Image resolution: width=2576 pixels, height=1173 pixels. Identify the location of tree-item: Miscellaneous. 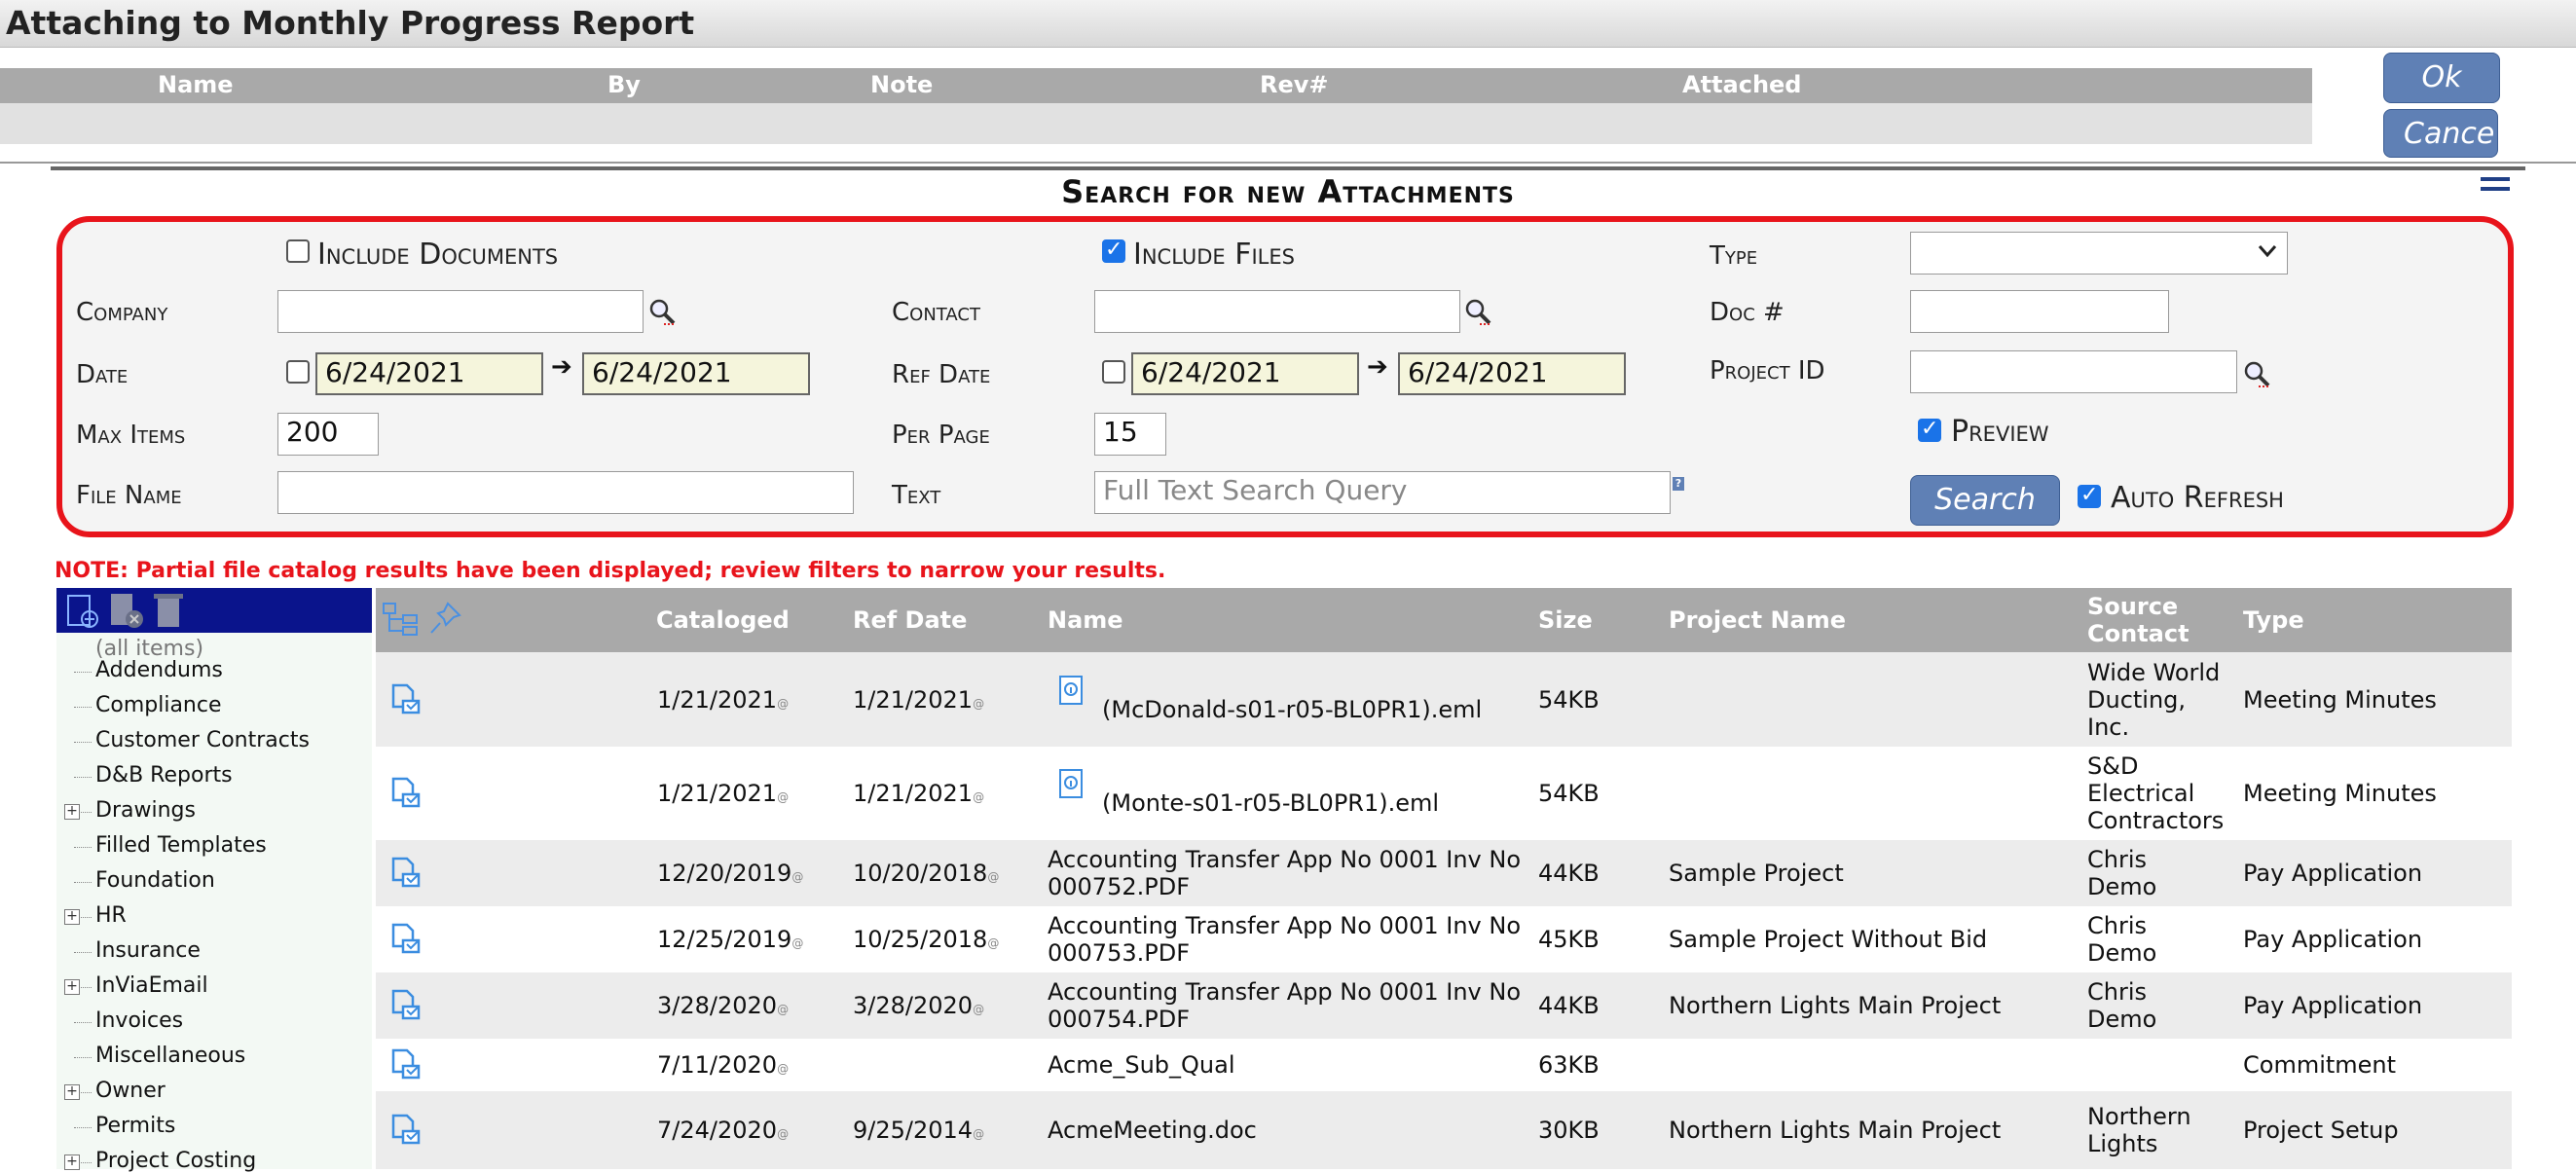
(170, 1056).